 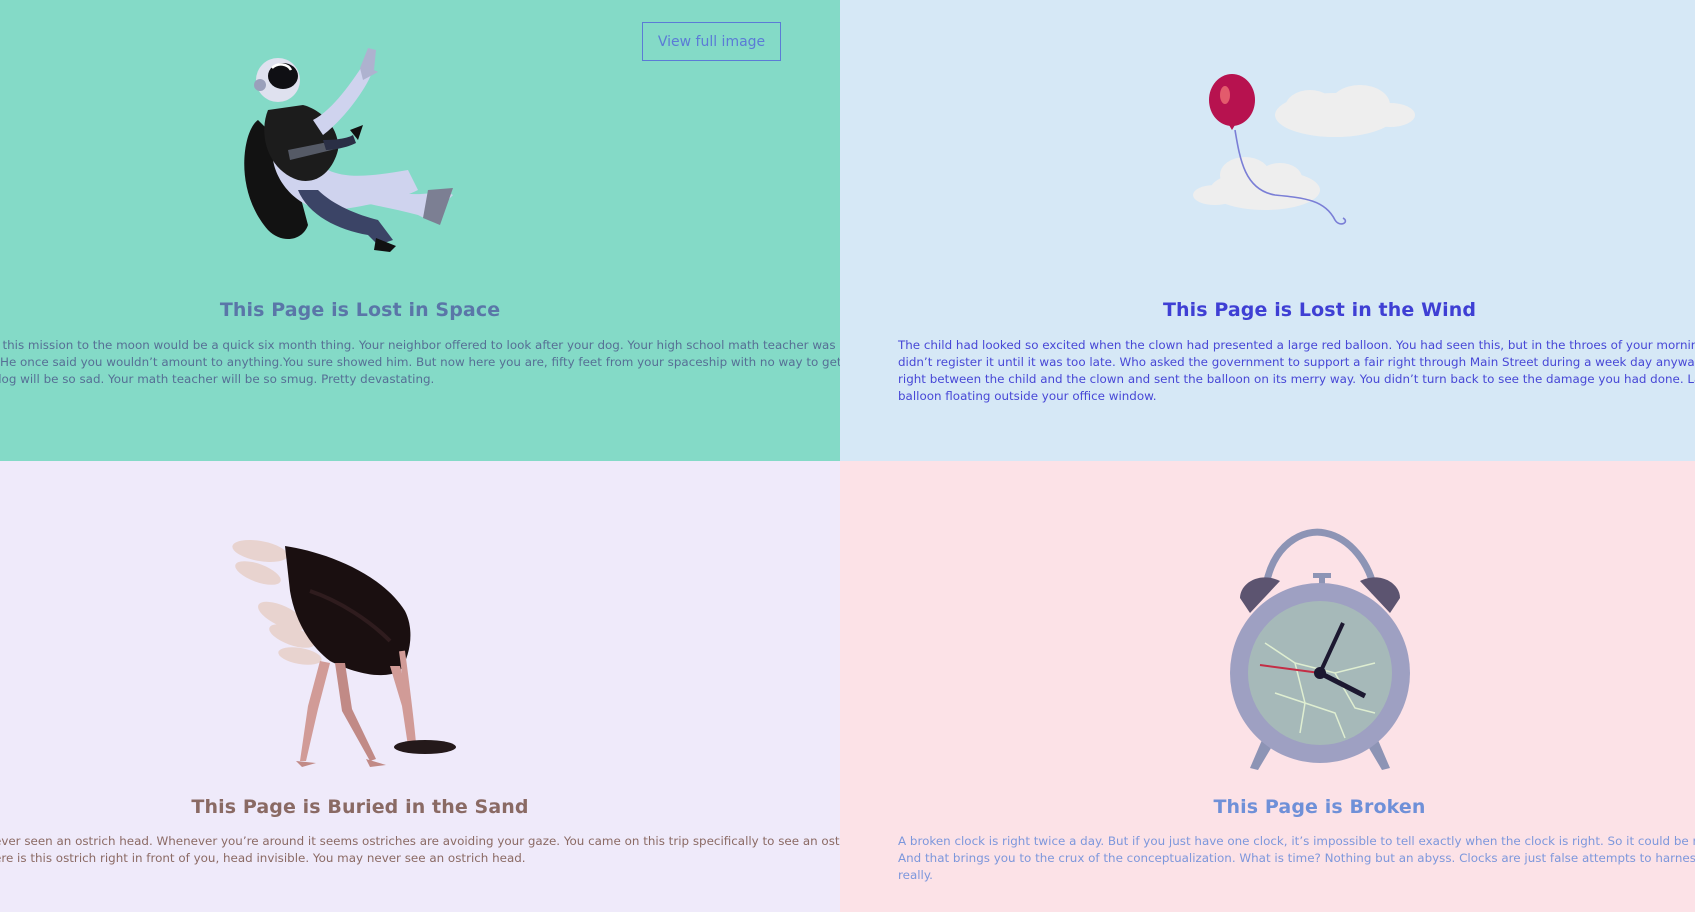 I want to click on view-full-image-button: View full image, so click(x=711, y=41).